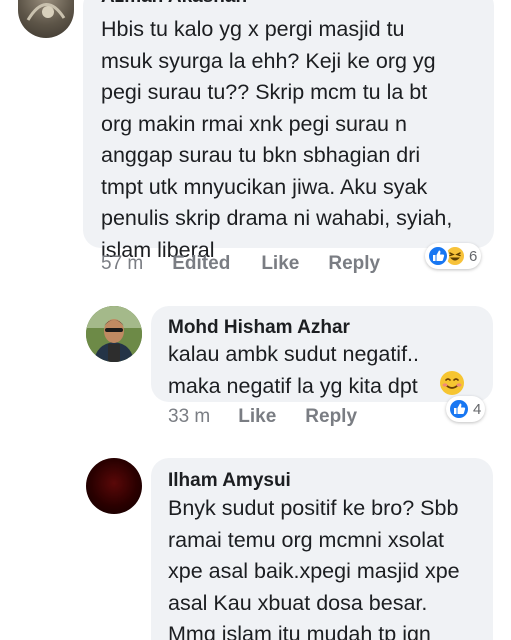  I want to click on comment-timestamp: 33 m, so click(189, 417).